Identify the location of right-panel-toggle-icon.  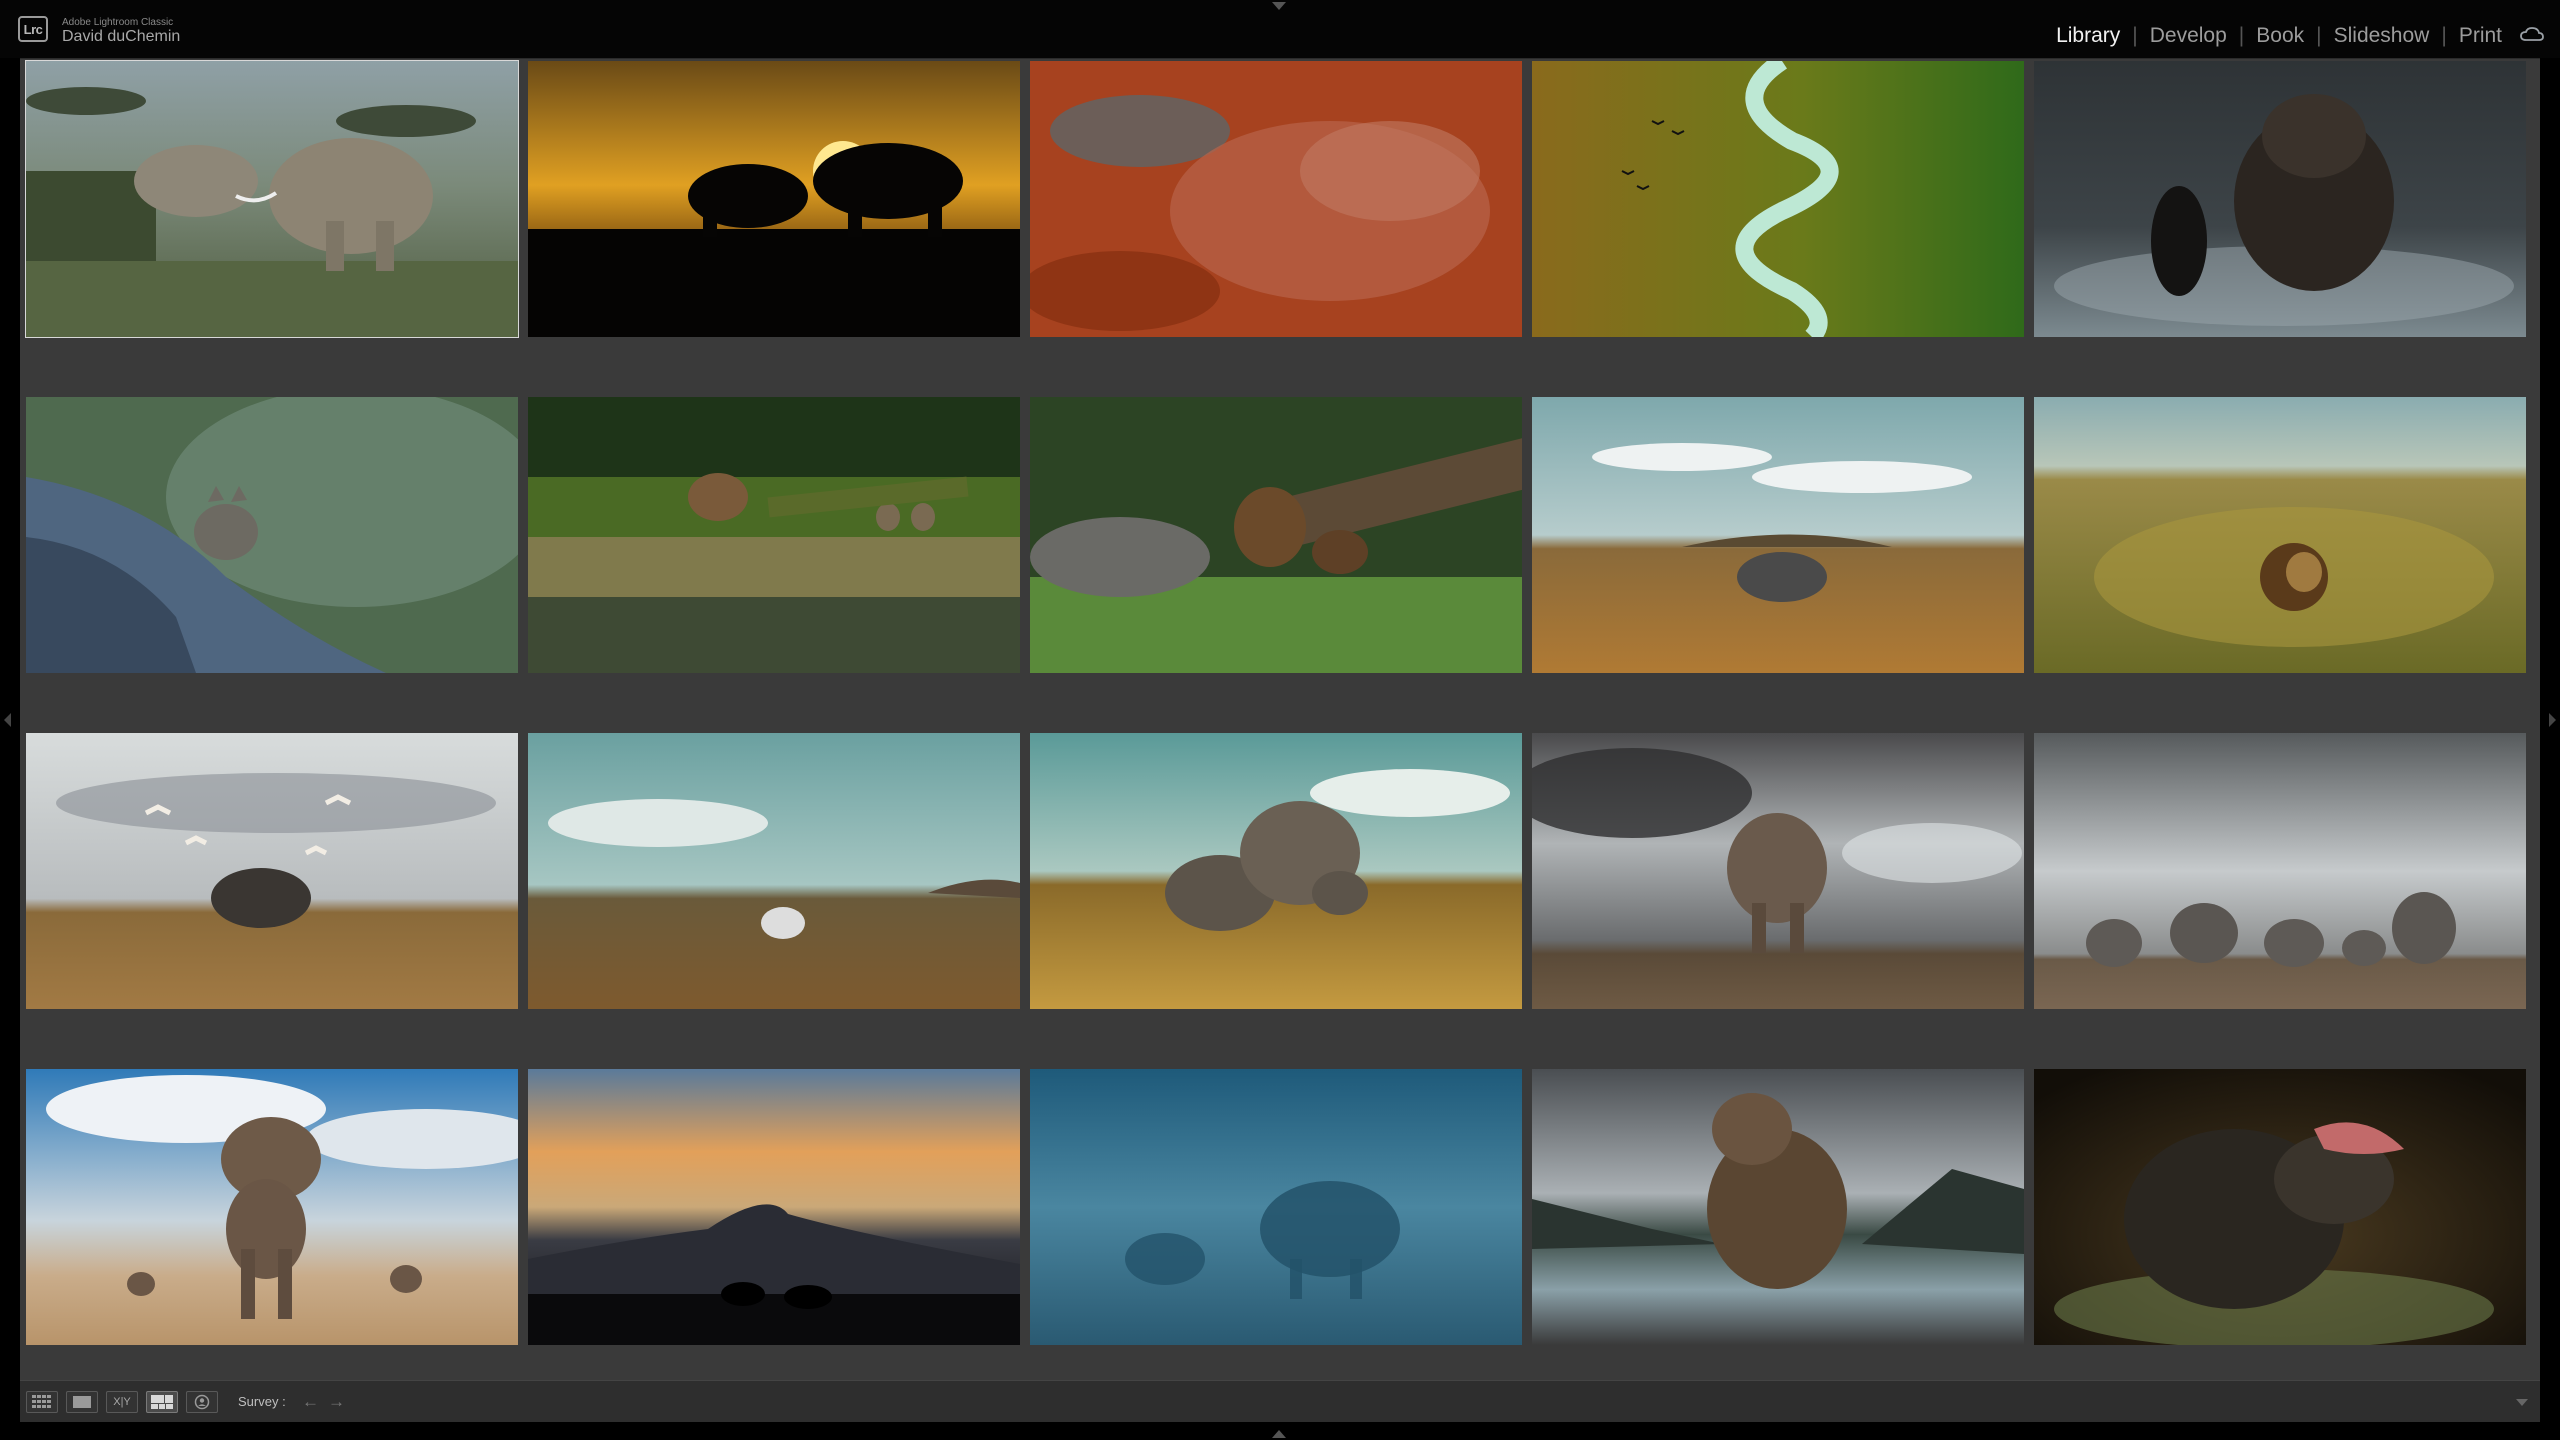
(2552, 720).